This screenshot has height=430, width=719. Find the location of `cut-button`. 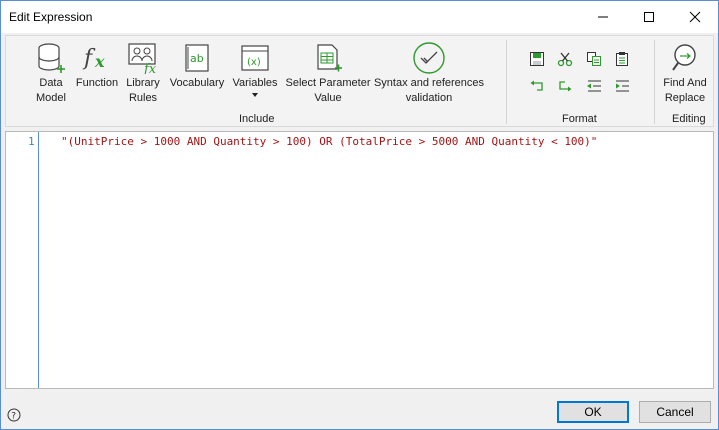

cut-button is located at coordinates (565, 59).